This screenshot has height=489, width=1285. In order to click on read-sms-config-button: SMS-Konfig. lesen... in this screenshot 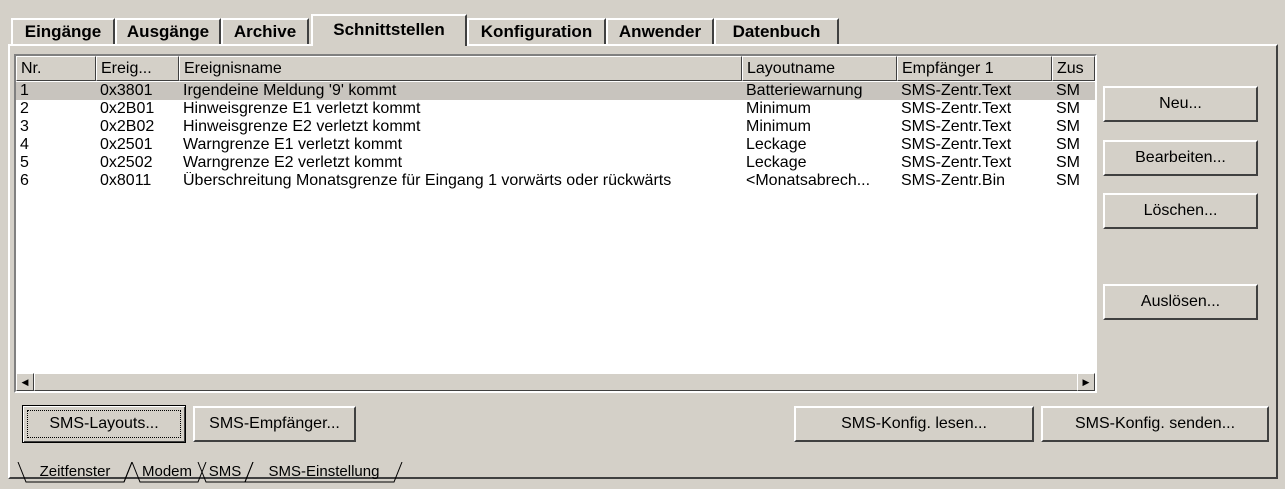, I will do `click(914, 424)`.